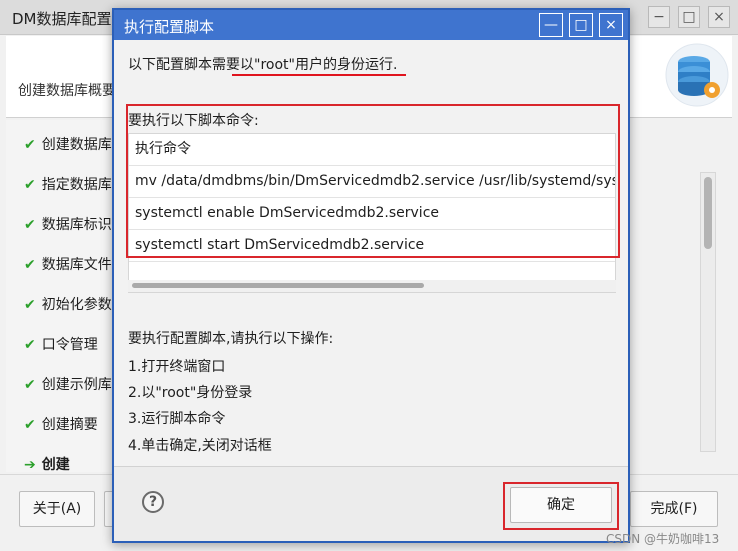 Image resolution: width=738 pixels, height=551 pixels. What do you see at coordinates (190, 393) in the screenshot?
I see `instruction-step: 2.以"root"身份登录` at bounding box center [190, 393].